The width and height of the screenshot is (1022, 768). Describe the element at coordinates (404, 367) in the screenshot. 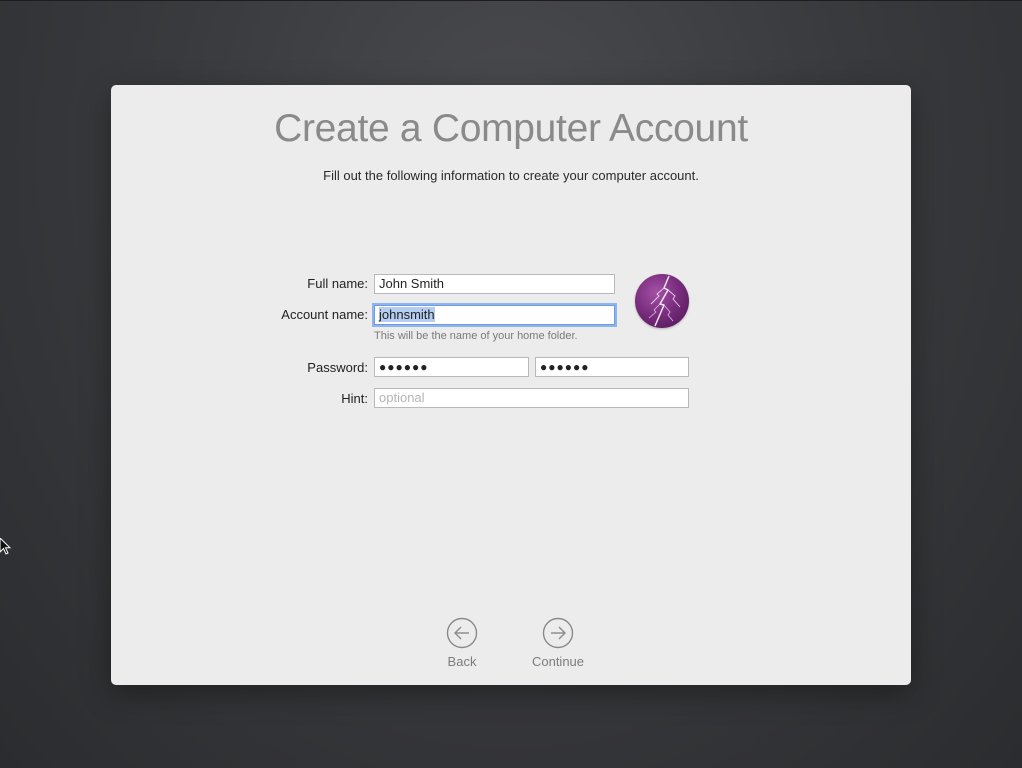

I see `password-value: ●●●●●●` at that location.